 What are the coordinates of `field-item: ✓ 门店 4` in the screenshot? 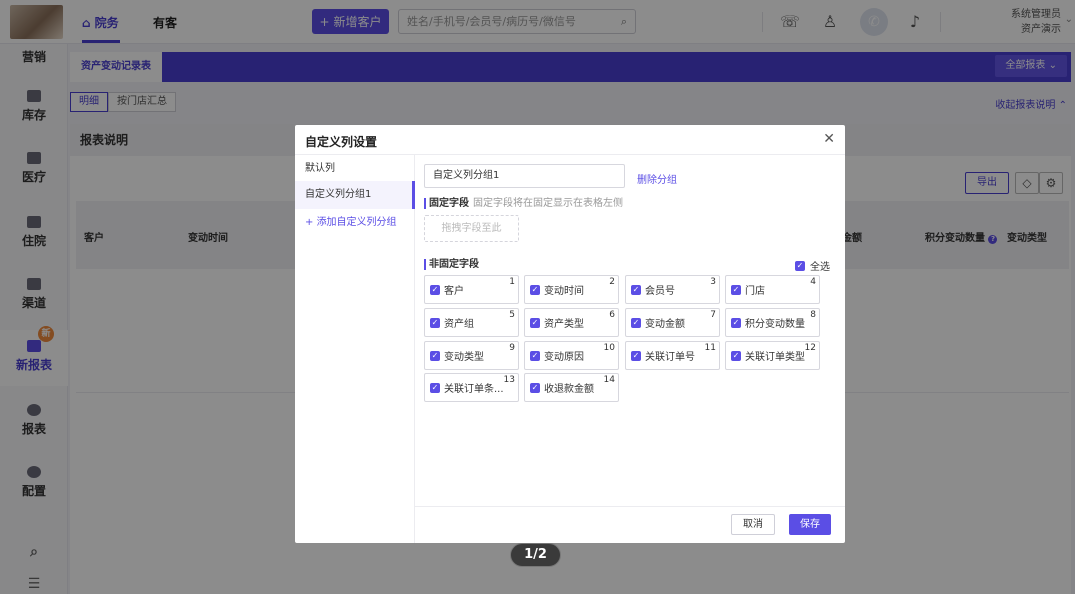 It's located at (772, 289).